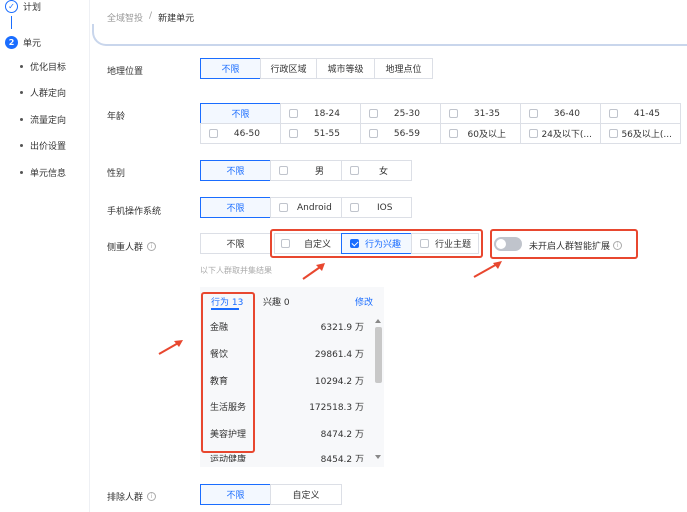  I want to click on age-option: 51-55, so click(320, 133).